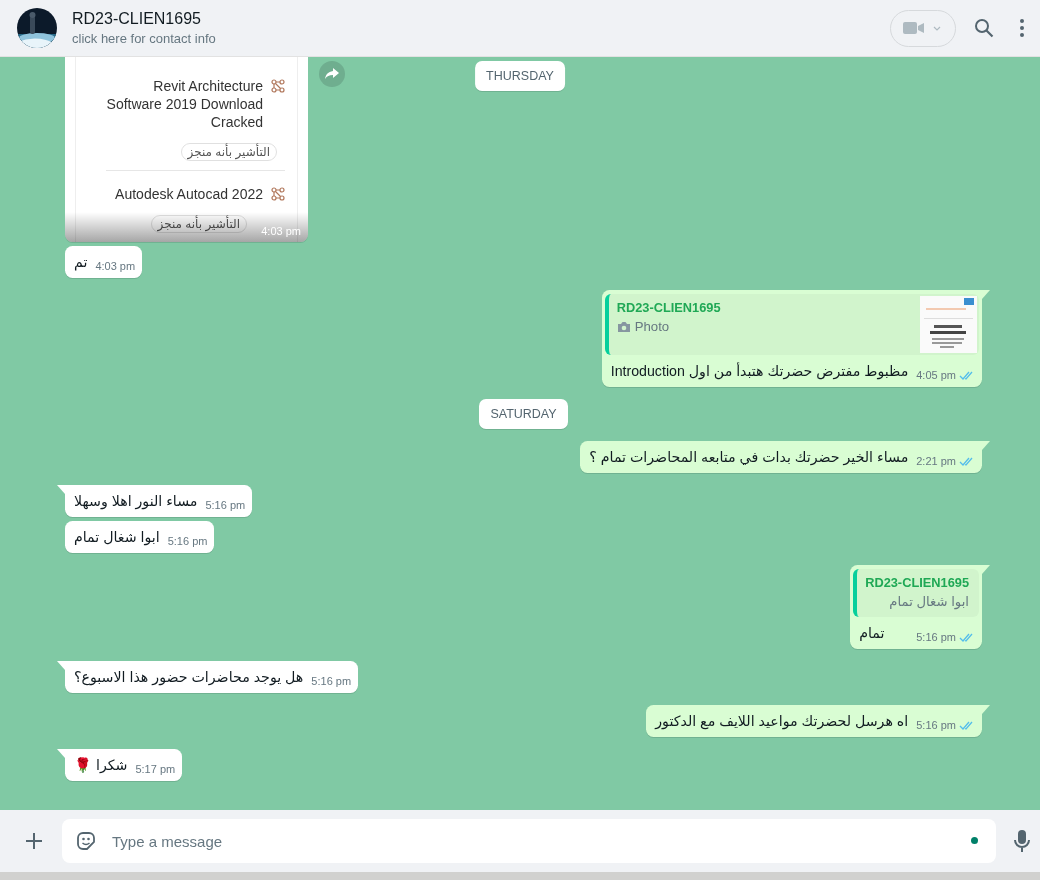 The image size is (1040, 880). I want to click on message-text: اه هرسل لحضرتك مواعيد اللايف مع الدكتور, so click(782, 721).